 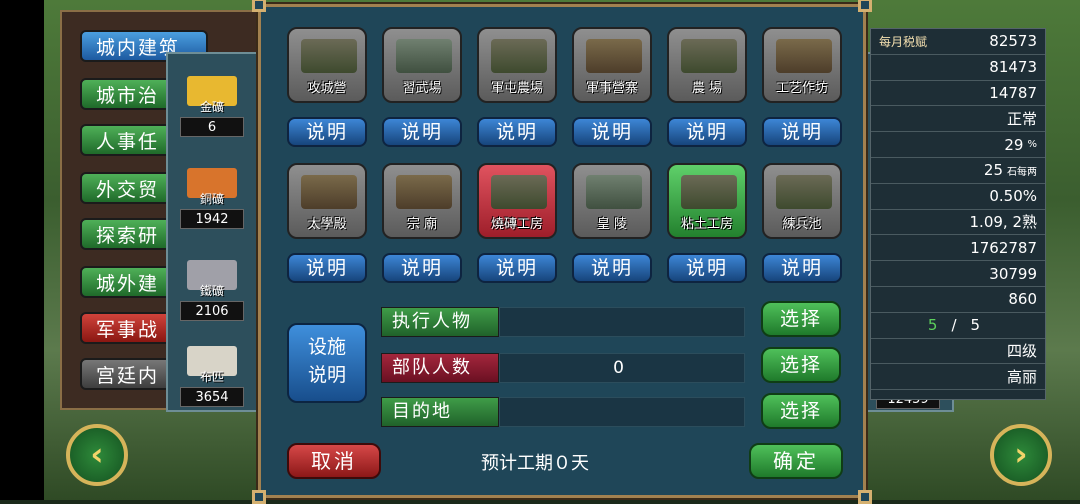 What do you see at coordinates (958, 197) in the screenshot?
I see `stat-row: 0.50%` at bounding box center [958, 197].